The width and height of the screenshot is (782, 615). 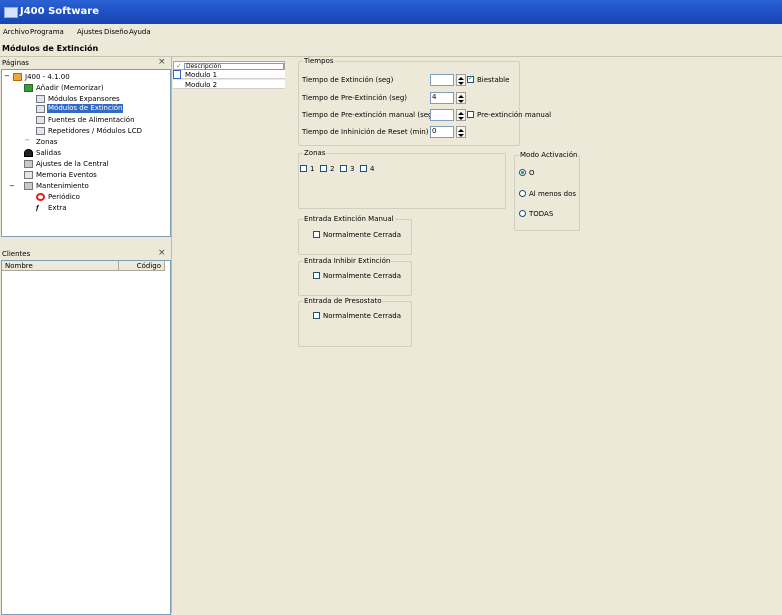 What do you see at coordinates (229, 84) in the screenshot?
I see `table-row: Modulo 2` at bounding box center [229, 84].